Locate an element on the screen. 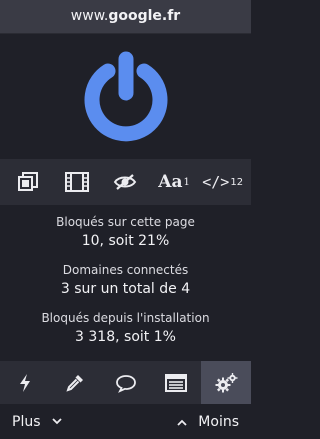 Image resolution: width=320 pixels, height=439 pixels. no-remote-fonts-icon: Aa is located at coordinates (170, 182).